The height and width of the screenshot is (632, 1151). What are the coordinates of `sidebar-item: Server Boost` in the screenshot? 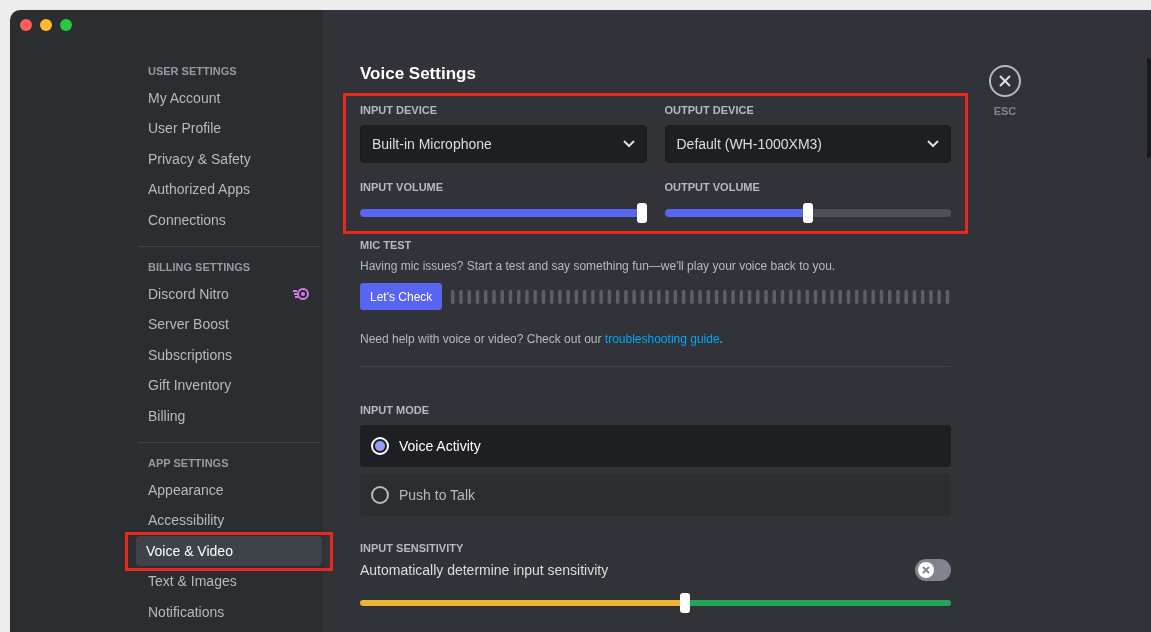 It's located at (229, 324).